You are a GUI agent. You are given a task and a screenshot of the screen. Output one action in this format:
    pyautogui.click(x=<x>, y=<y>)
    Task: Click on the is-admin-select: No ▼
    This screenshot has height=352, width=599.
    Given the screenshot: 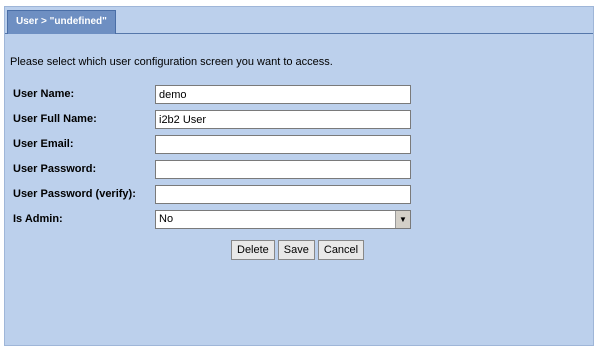 What is the action you would take?
    pyautogui.click(x=283, y=219)
    